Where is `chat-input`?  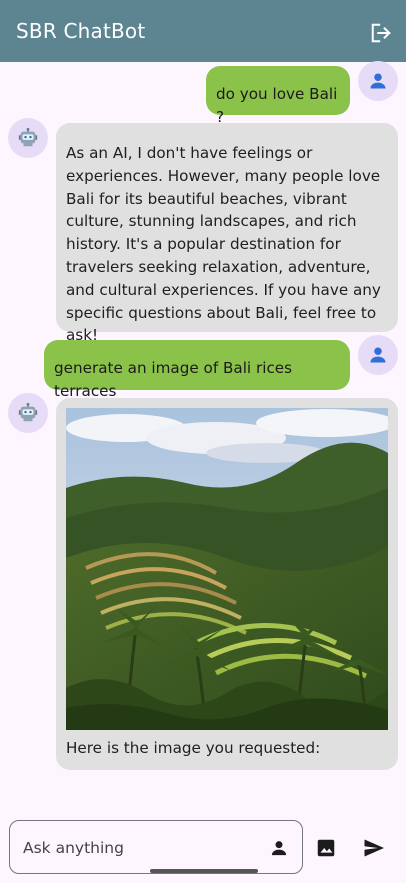
chat-input is located at coordinates (143, 848).